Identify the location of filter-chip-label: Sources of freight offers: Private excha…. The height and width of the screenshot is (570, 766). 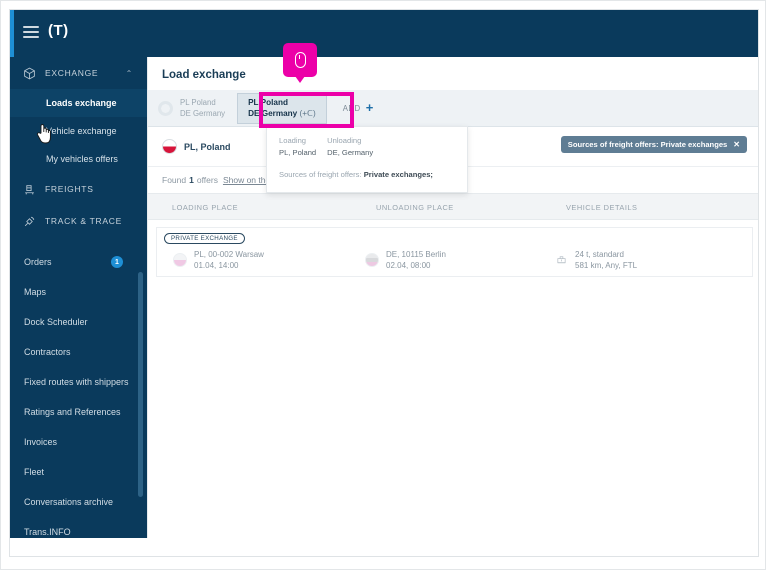
(647, 144).